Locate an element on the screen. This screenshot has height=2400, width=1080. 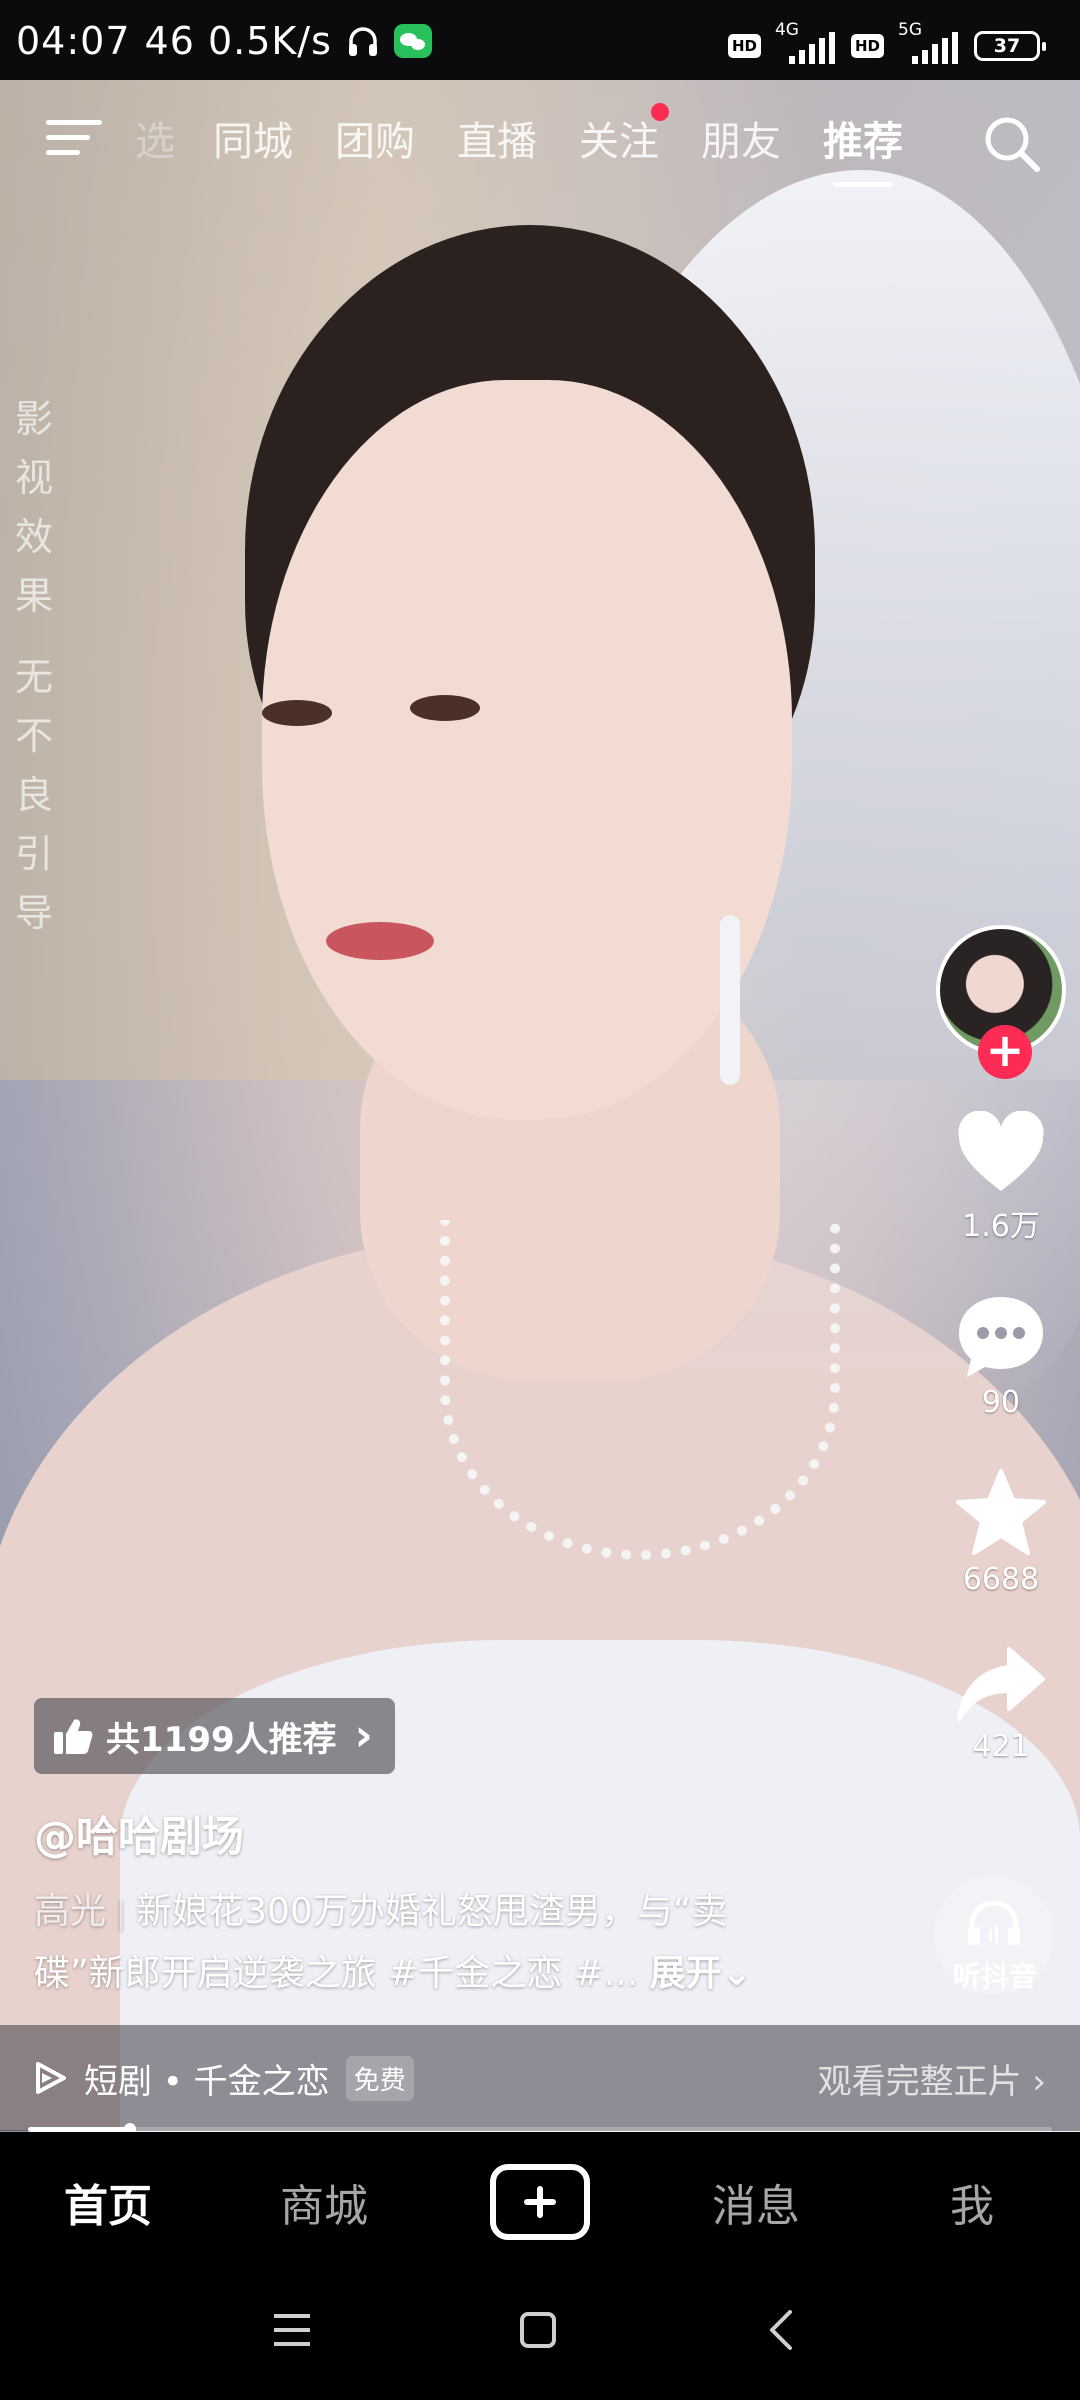
share-button: 421 is located at coordinates (1001, 1704).